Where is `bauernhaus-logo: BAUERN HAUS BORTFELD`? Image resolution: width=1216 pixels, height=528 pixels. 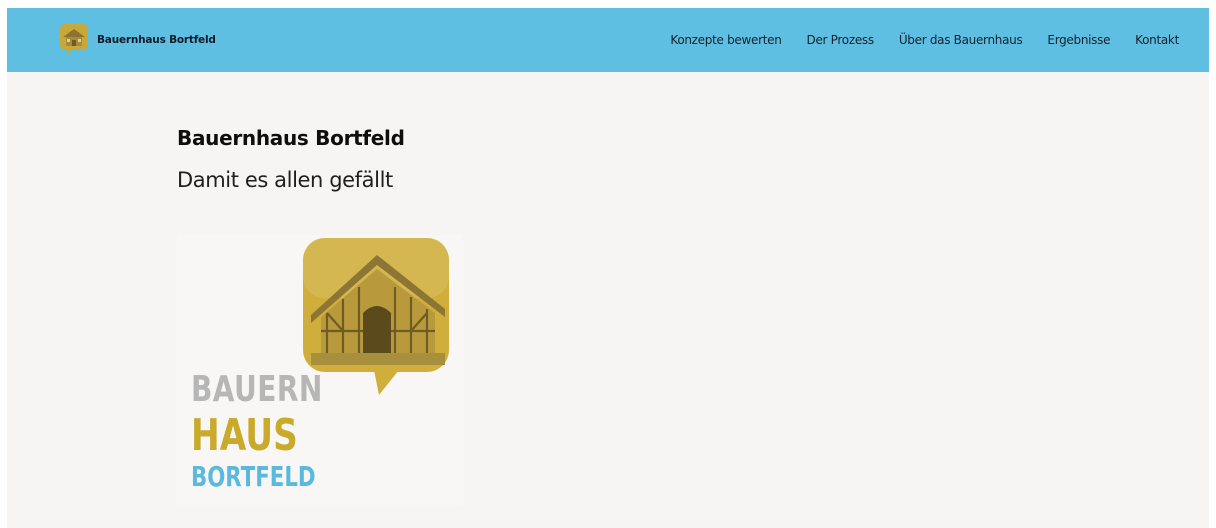 bauernhaus-logo: BAUERN HAUS BORTFELD is located at coordinates (319, 370).